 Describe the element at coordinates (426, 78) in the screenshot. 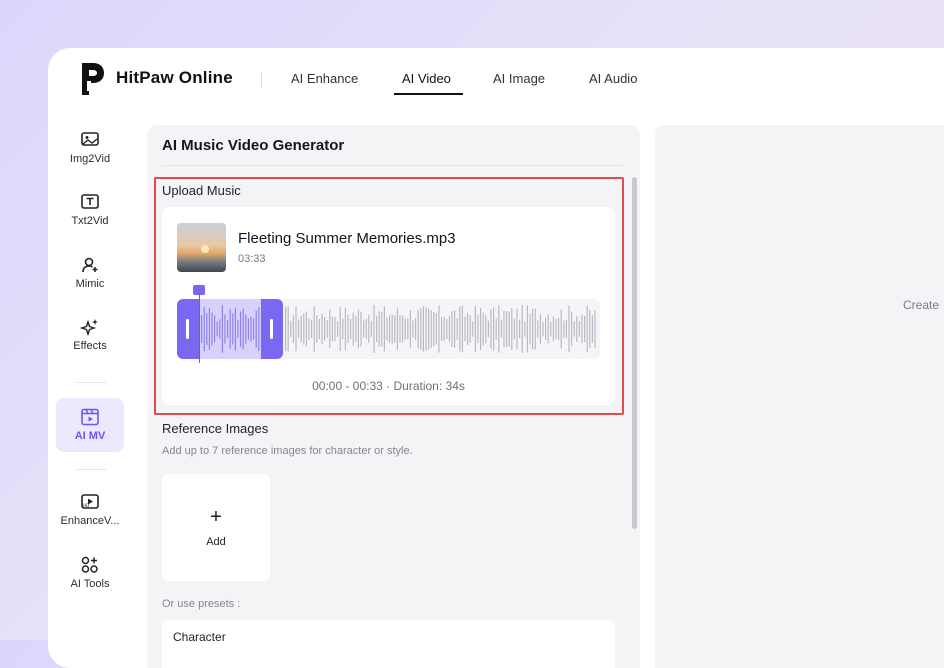

I see `tab-ai-video: AI Video` at that location.